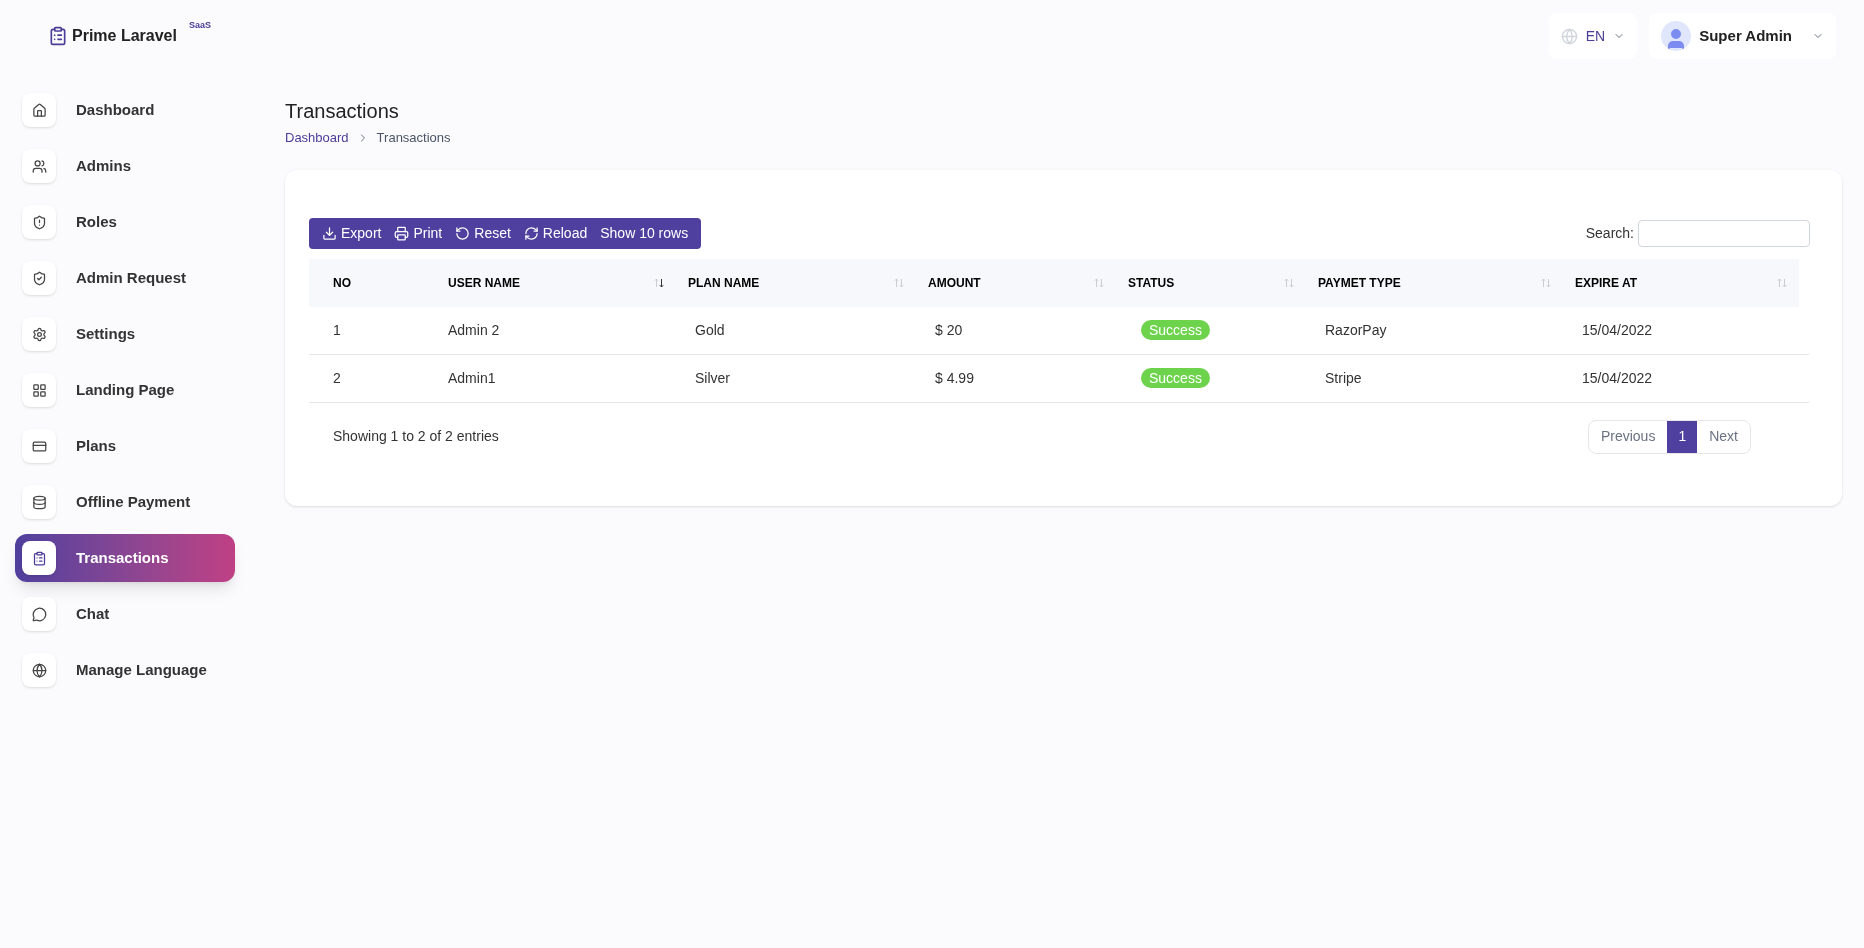 This screenshot has width=1864, height=948. I want to click on home-icon, so click(39, 110).